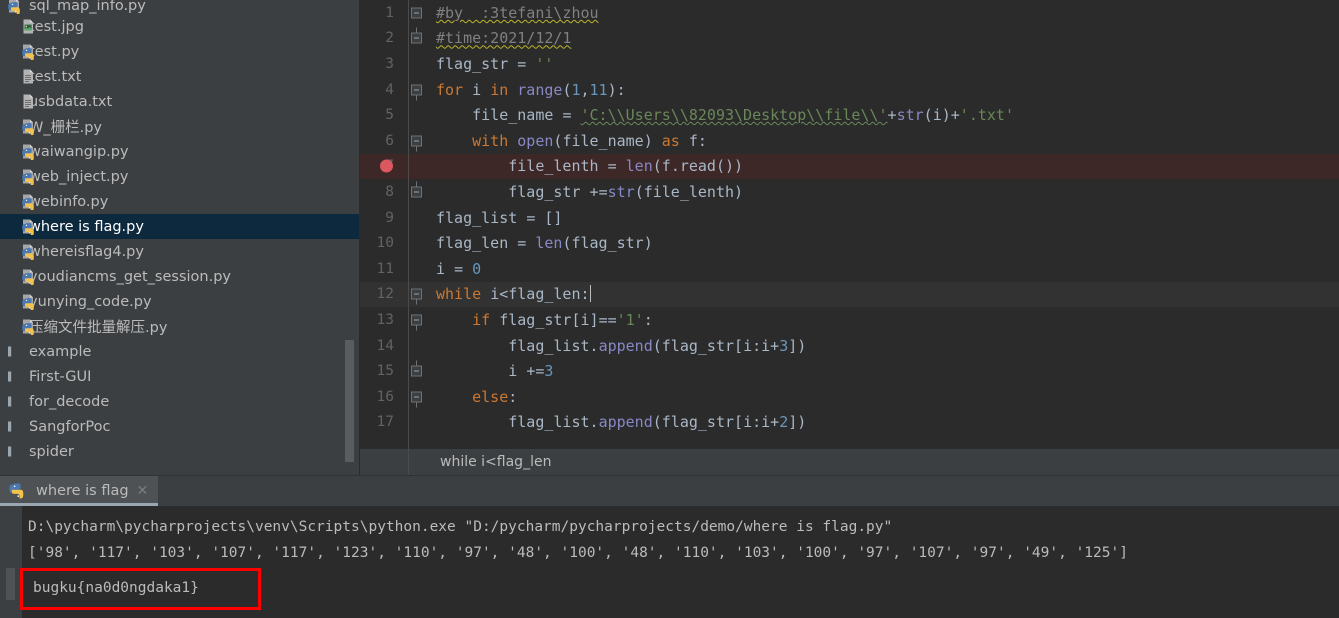 The image size is (1339, 618). I want to click on sidebar-item-web-inject-py: web_inject.py, so click(179, 176).